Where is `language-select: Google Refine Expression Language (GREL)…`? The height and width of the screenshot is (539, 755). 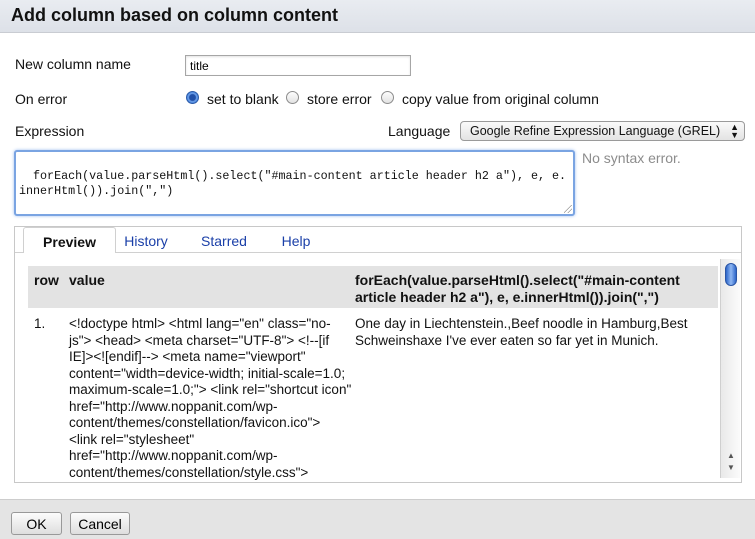 language-select: Google Refine Expression Language (GREL)… is located at coordinates (602, 131).